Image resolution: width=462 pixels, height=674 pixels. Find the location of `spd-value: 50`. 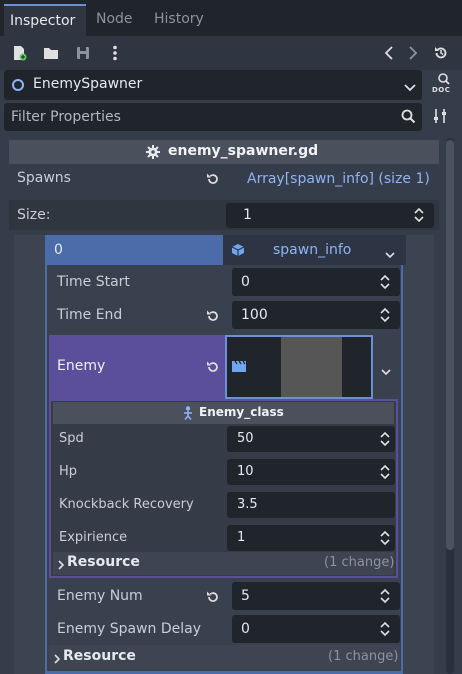

spd-value: 50 is located at coordinates (245, 438).